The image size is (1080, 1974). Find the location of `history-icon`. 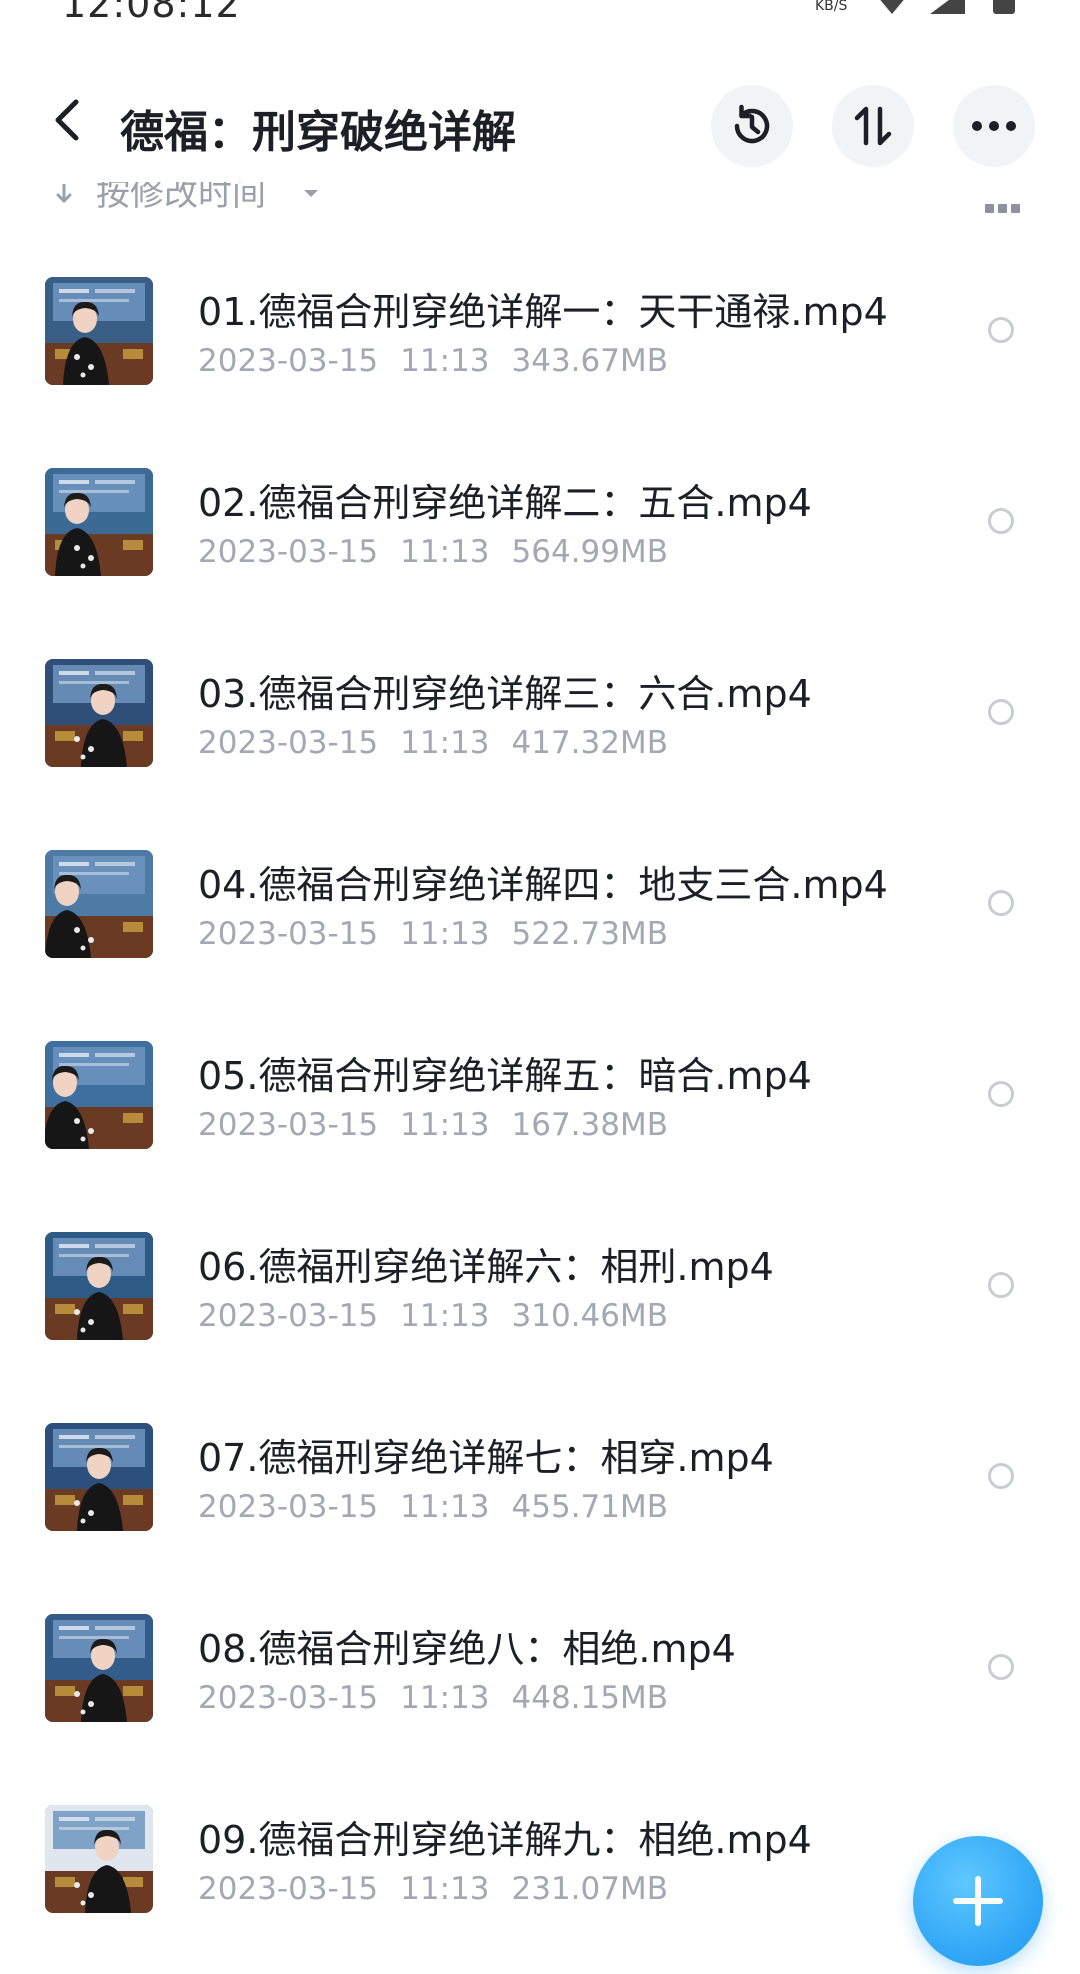

history-icon is located at coordinates (752, 124).